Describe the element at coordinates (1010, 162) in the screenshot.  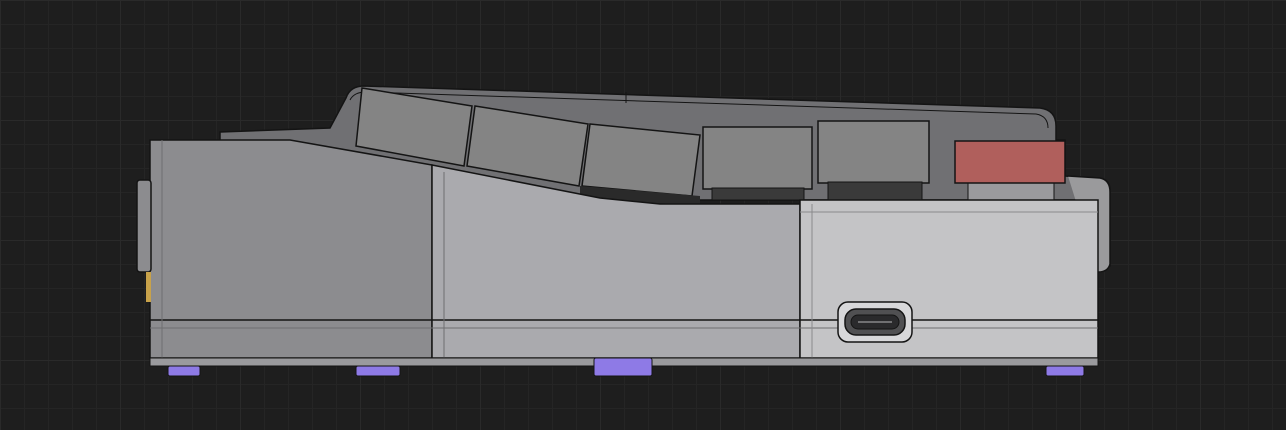
I see `keycap-accent` at that location.